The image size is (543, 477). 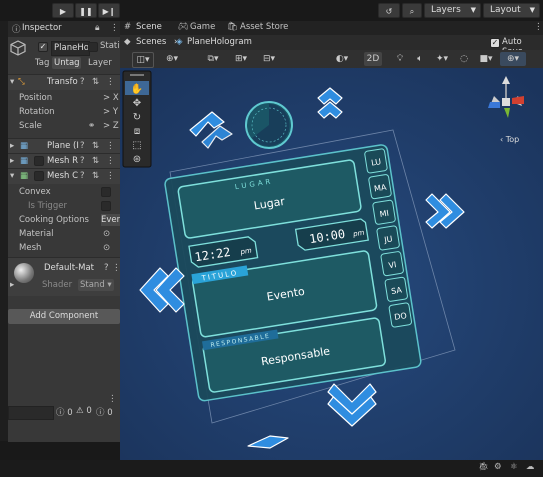 What do you see at coordinates (30, 248) in the screenshot?
I see `mesh-label: Mesh` at bounding box center [30, 248].